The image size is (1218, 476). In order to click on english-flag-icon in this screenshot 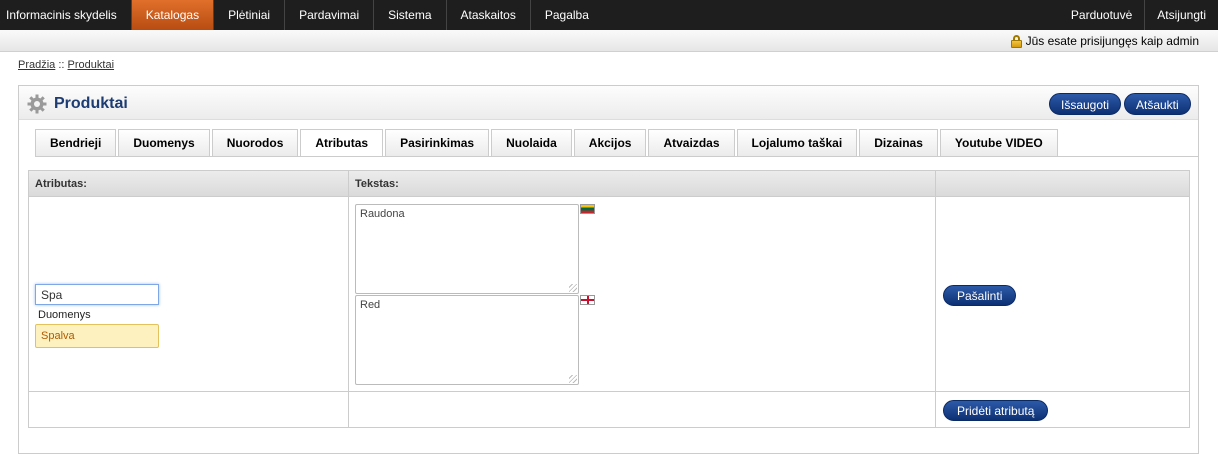, I will do `click(587, 300)`.